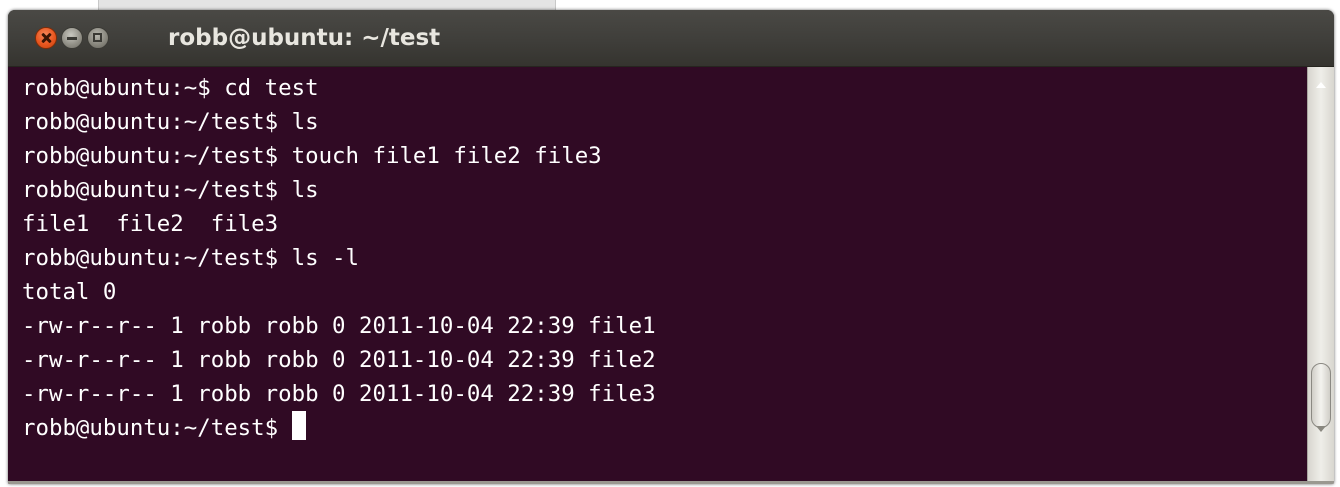 The height and width of the screenshot is (487, 1340). Describe the element at coordinates (1320, 275) in the screenshot. I see `vertical-scrollbar` at that location.